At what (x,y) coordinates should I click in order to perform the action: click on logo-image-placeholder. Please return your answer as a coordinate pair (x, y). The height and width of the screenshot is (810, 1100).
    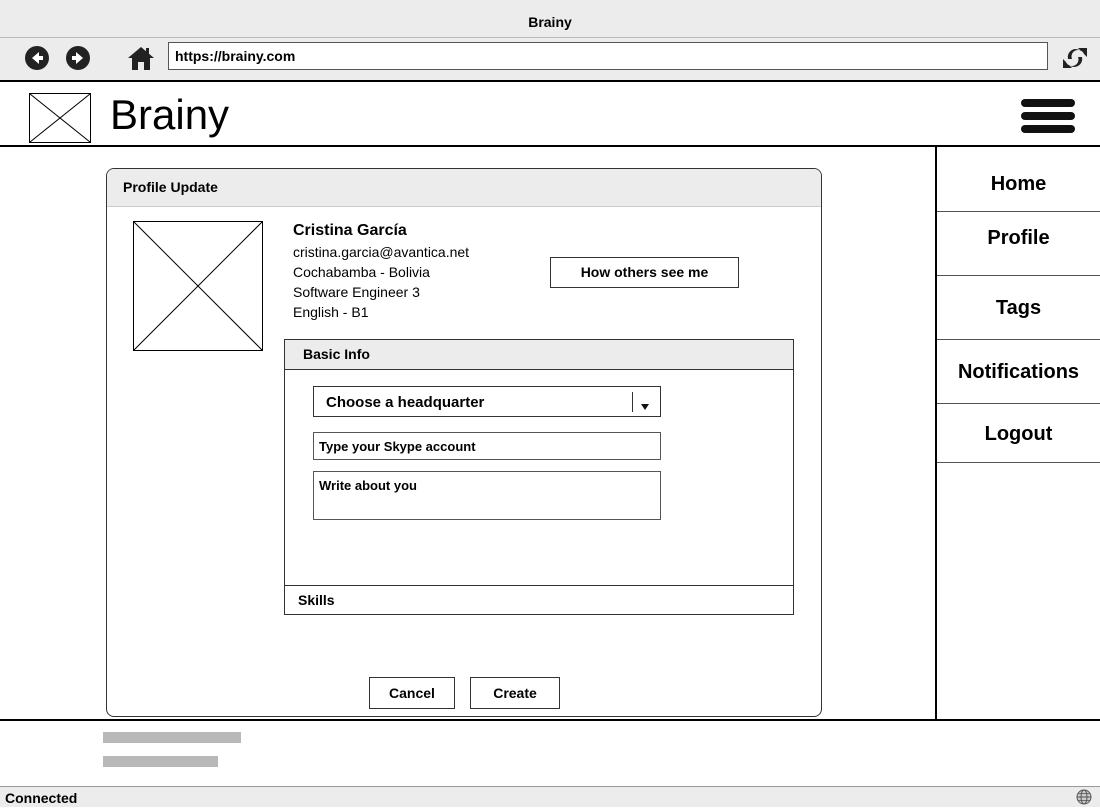
    Looking at the image, I should click on (60, 118).